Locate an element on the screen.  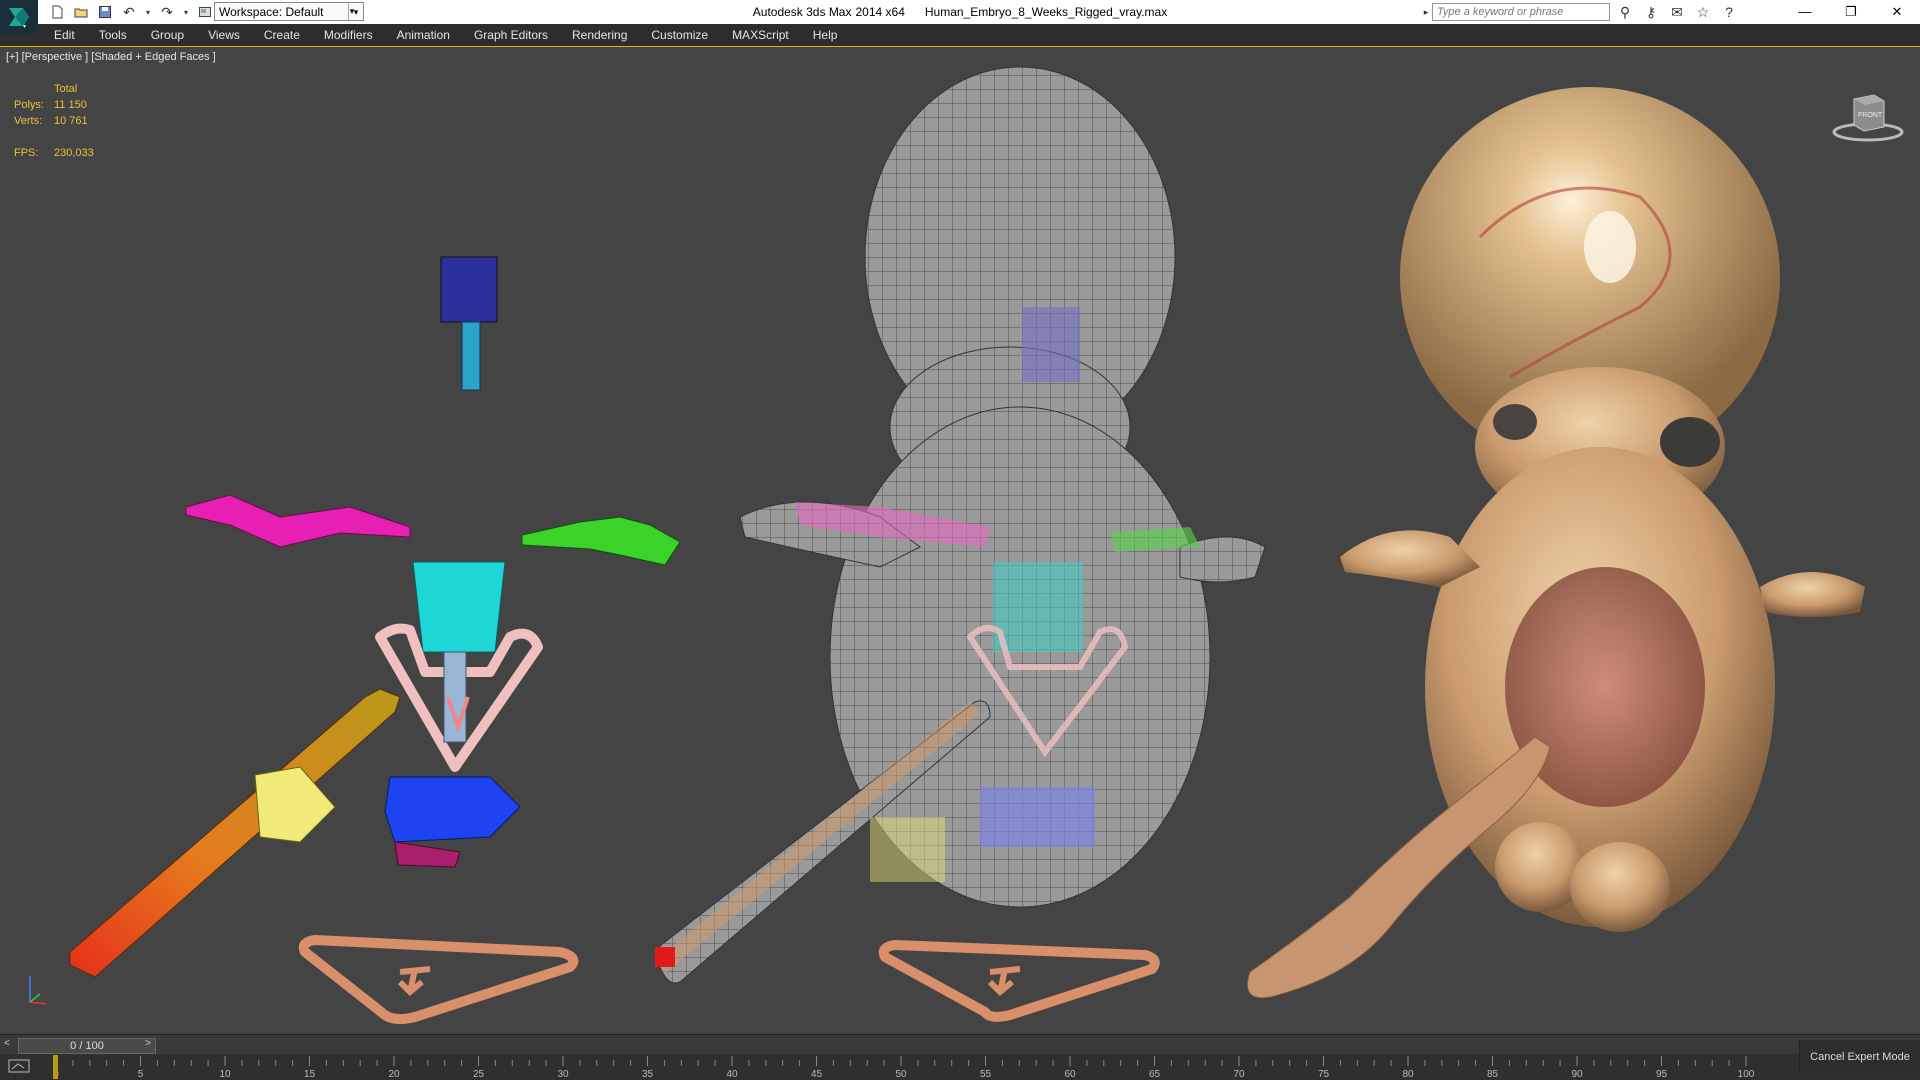
infocenter-search: ▸ is located at coordinates (1515, 12).